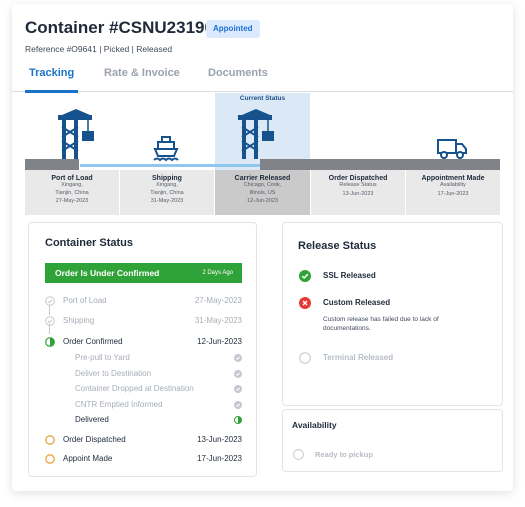 The height and width of the screenshot is (507, 525). What do you see at coordinates (219, 439) in the screenshot?
I see `timeline-date: 13-Jun-2023` at bounding box center [219, 439].